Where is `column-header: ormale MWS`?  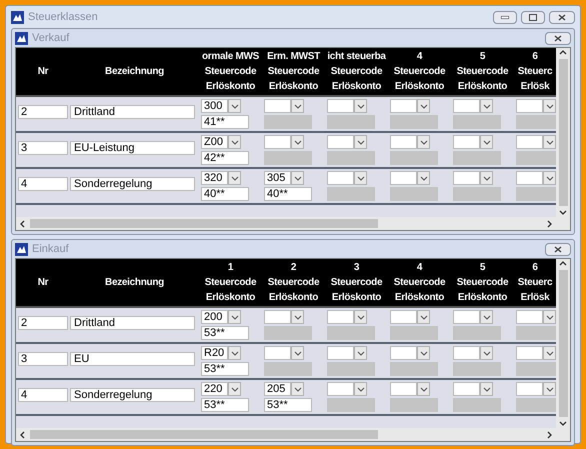 column-header: ormale MWS is located at coordinates (230, 57).